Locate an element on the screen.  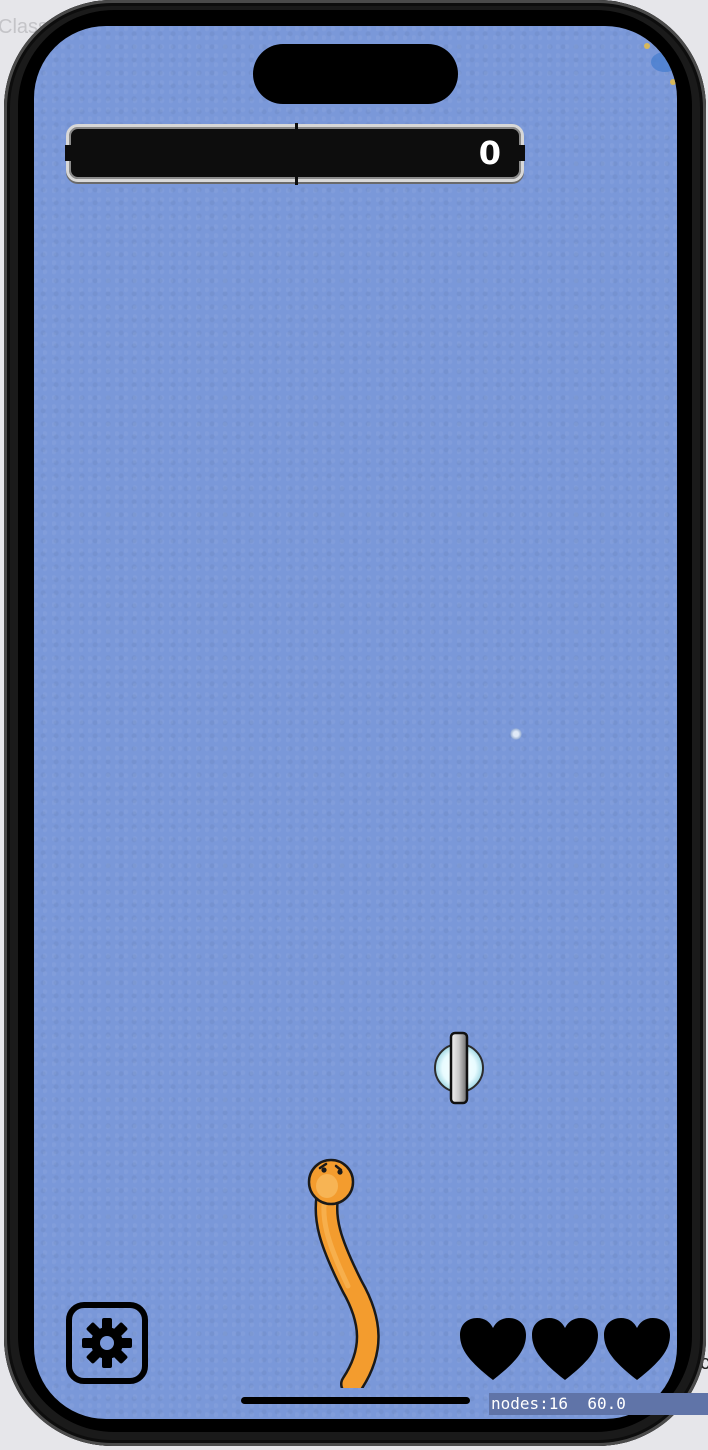
gear-icon is located at coordinates (107, 1343).